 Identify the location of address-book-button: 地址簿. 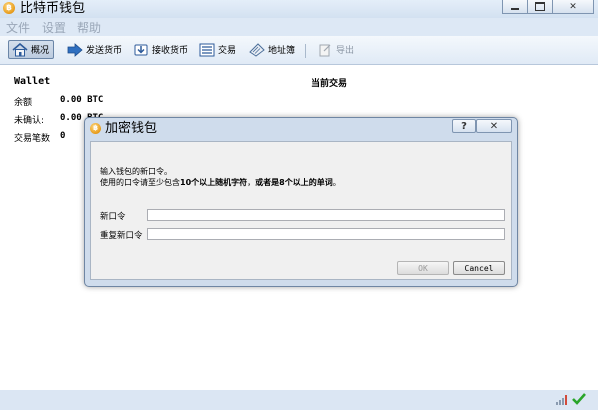
(272, 49).